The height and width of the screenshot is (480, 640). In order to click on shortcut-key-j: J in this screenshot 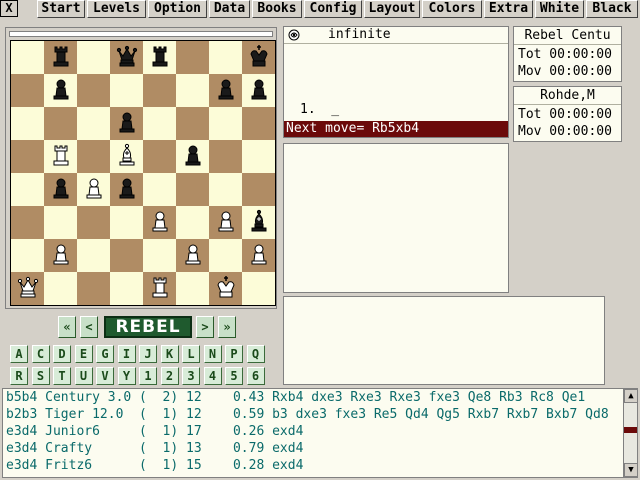, I will do `click(148, 354)`.